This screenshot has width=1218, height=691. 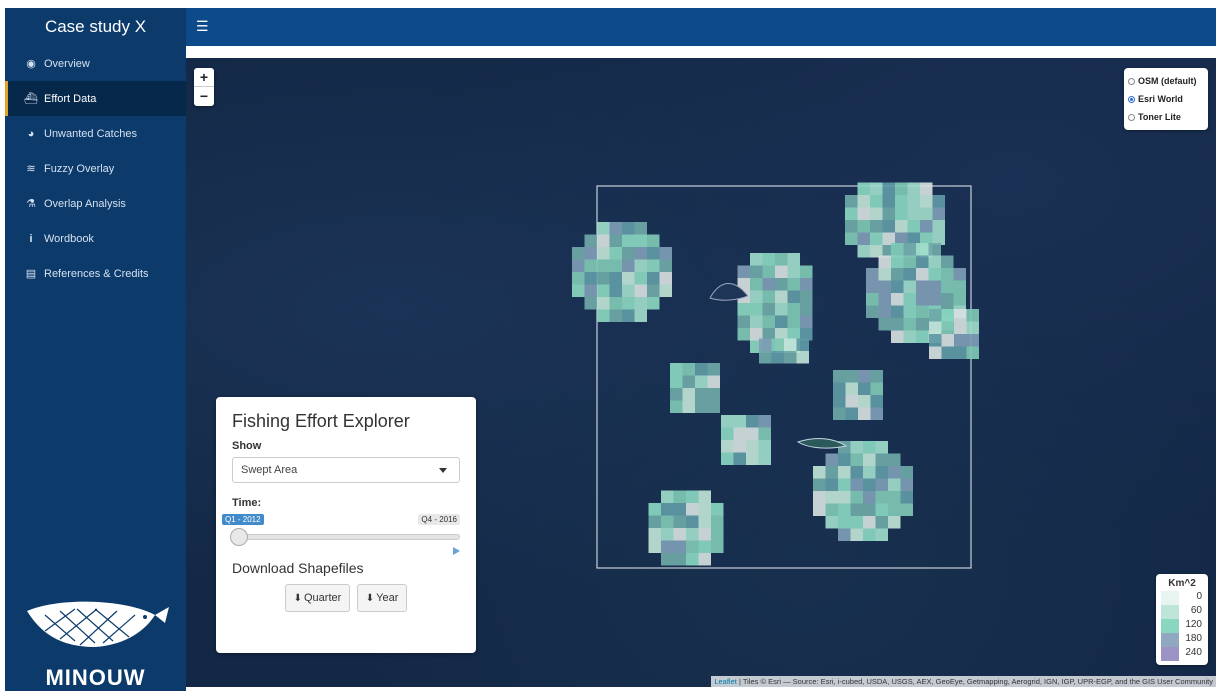 What do you see at coordinates (95, 98) in the screenshot?
I see `sidebar-item-effort-data: ⛴ Effort Data` at bounding box center [95, 98].